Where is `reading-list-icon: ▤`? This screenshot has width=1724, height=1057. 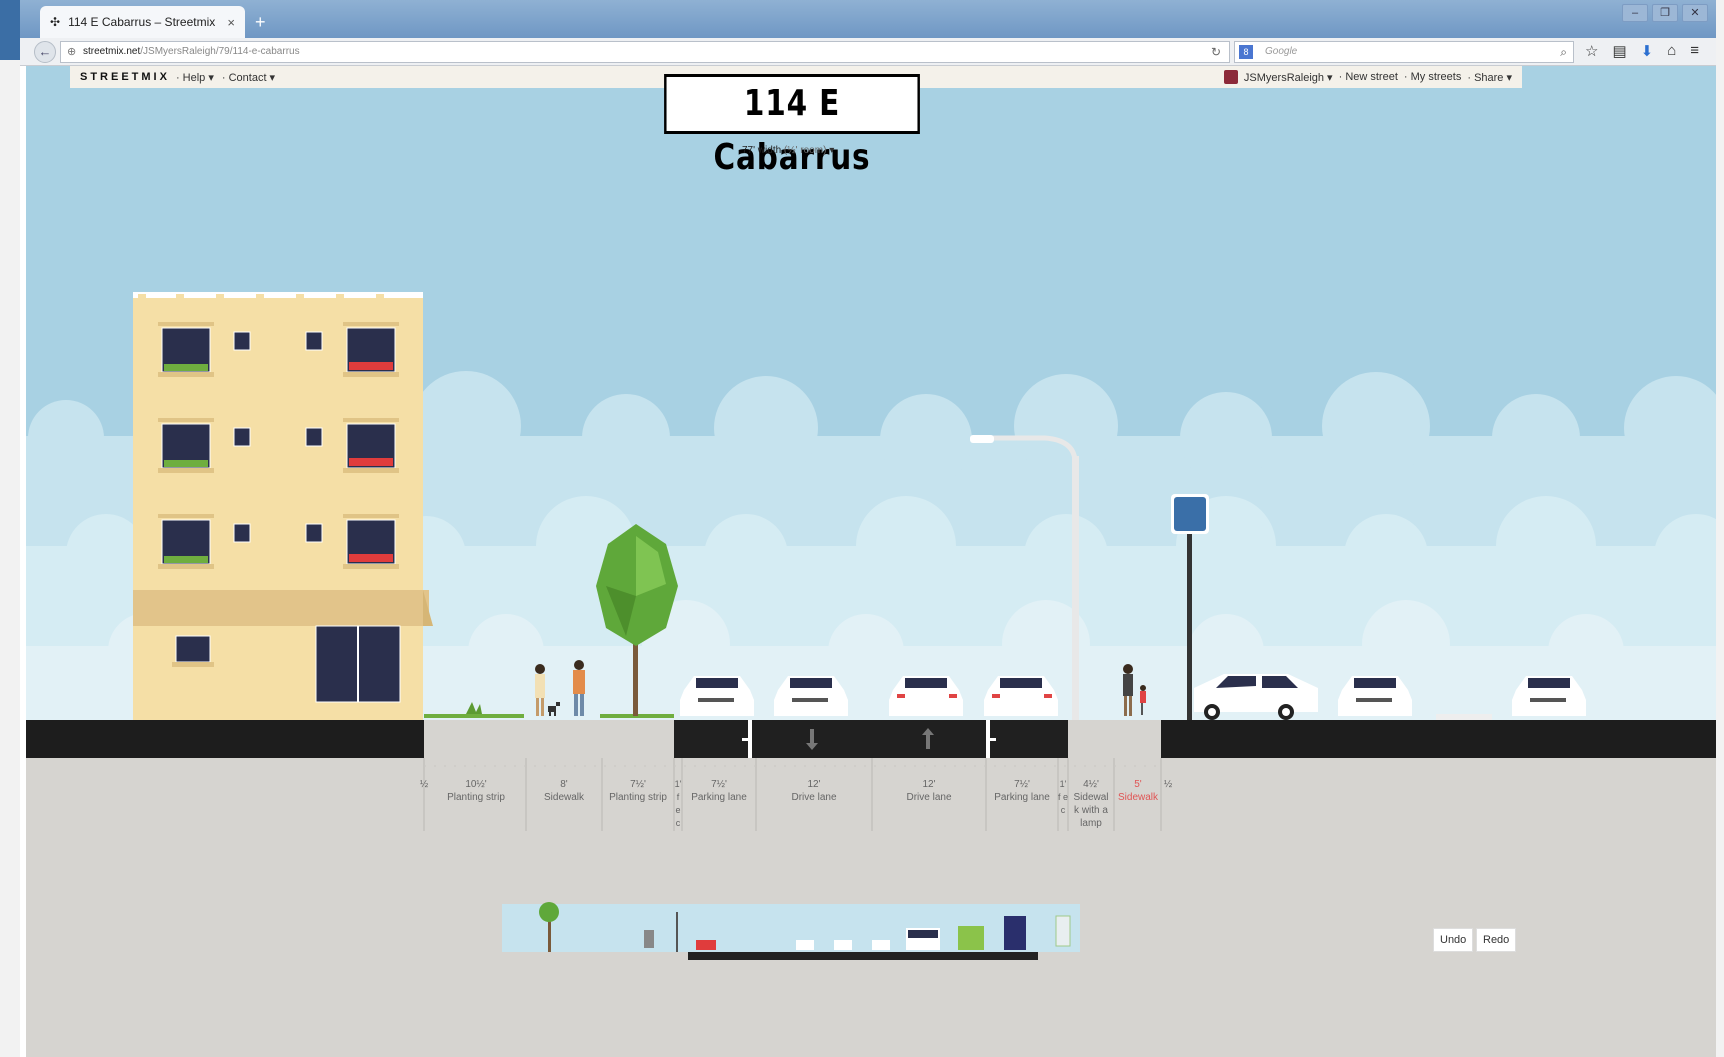 reading-list-icon: ▤ is located at coordinates (1619, 51).